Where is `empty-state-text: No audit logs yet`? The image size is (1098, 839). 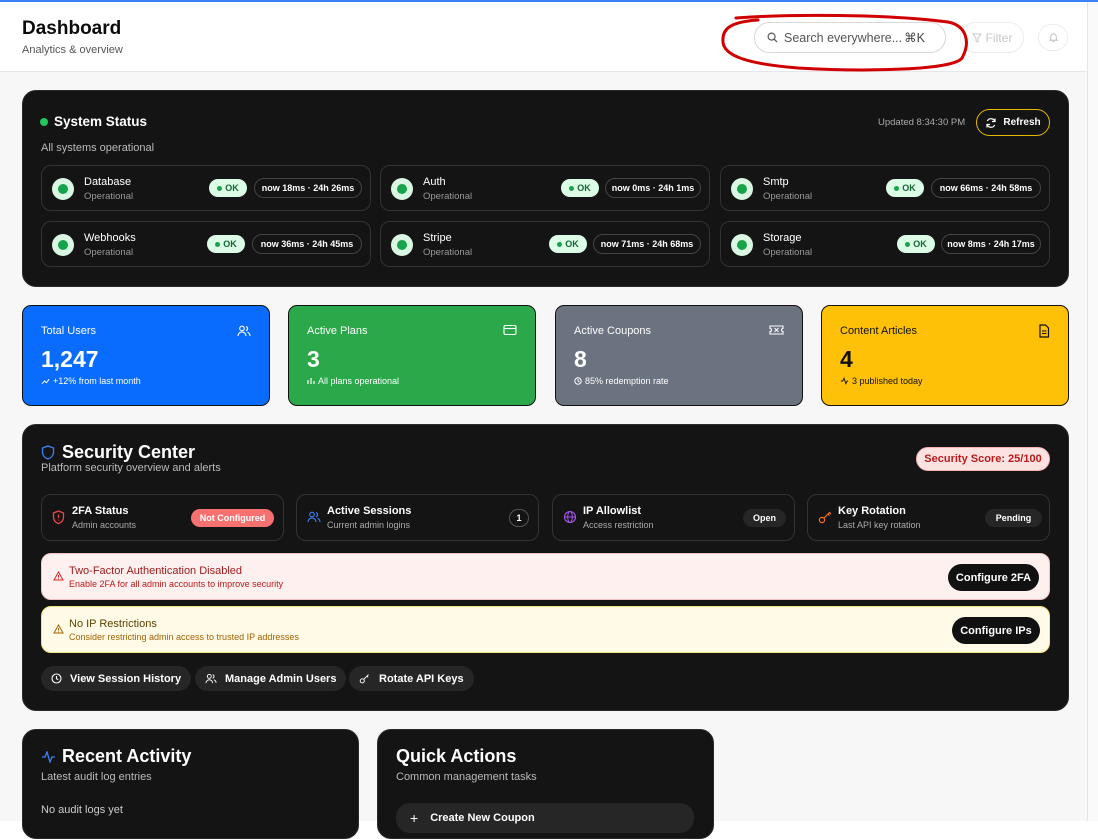
empty-state-text: No audit logs yet is located at coordinates (82, 810).